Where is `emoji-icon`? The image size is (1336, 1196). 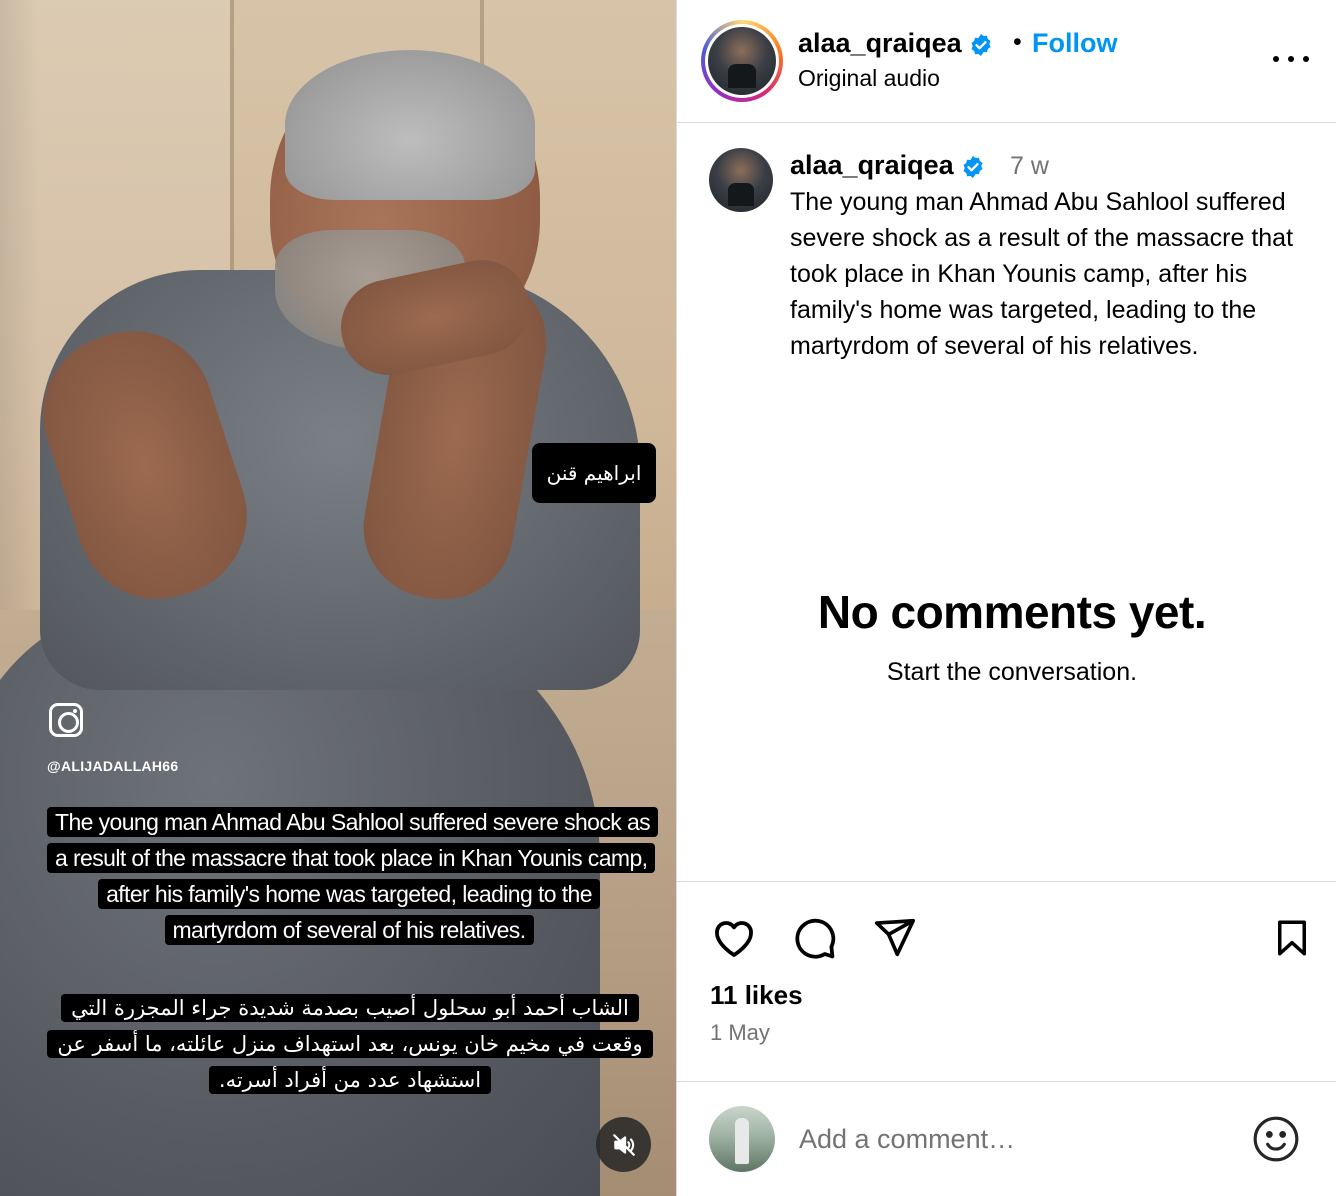
emoji-icon is located at coordinates (1276, 1139).